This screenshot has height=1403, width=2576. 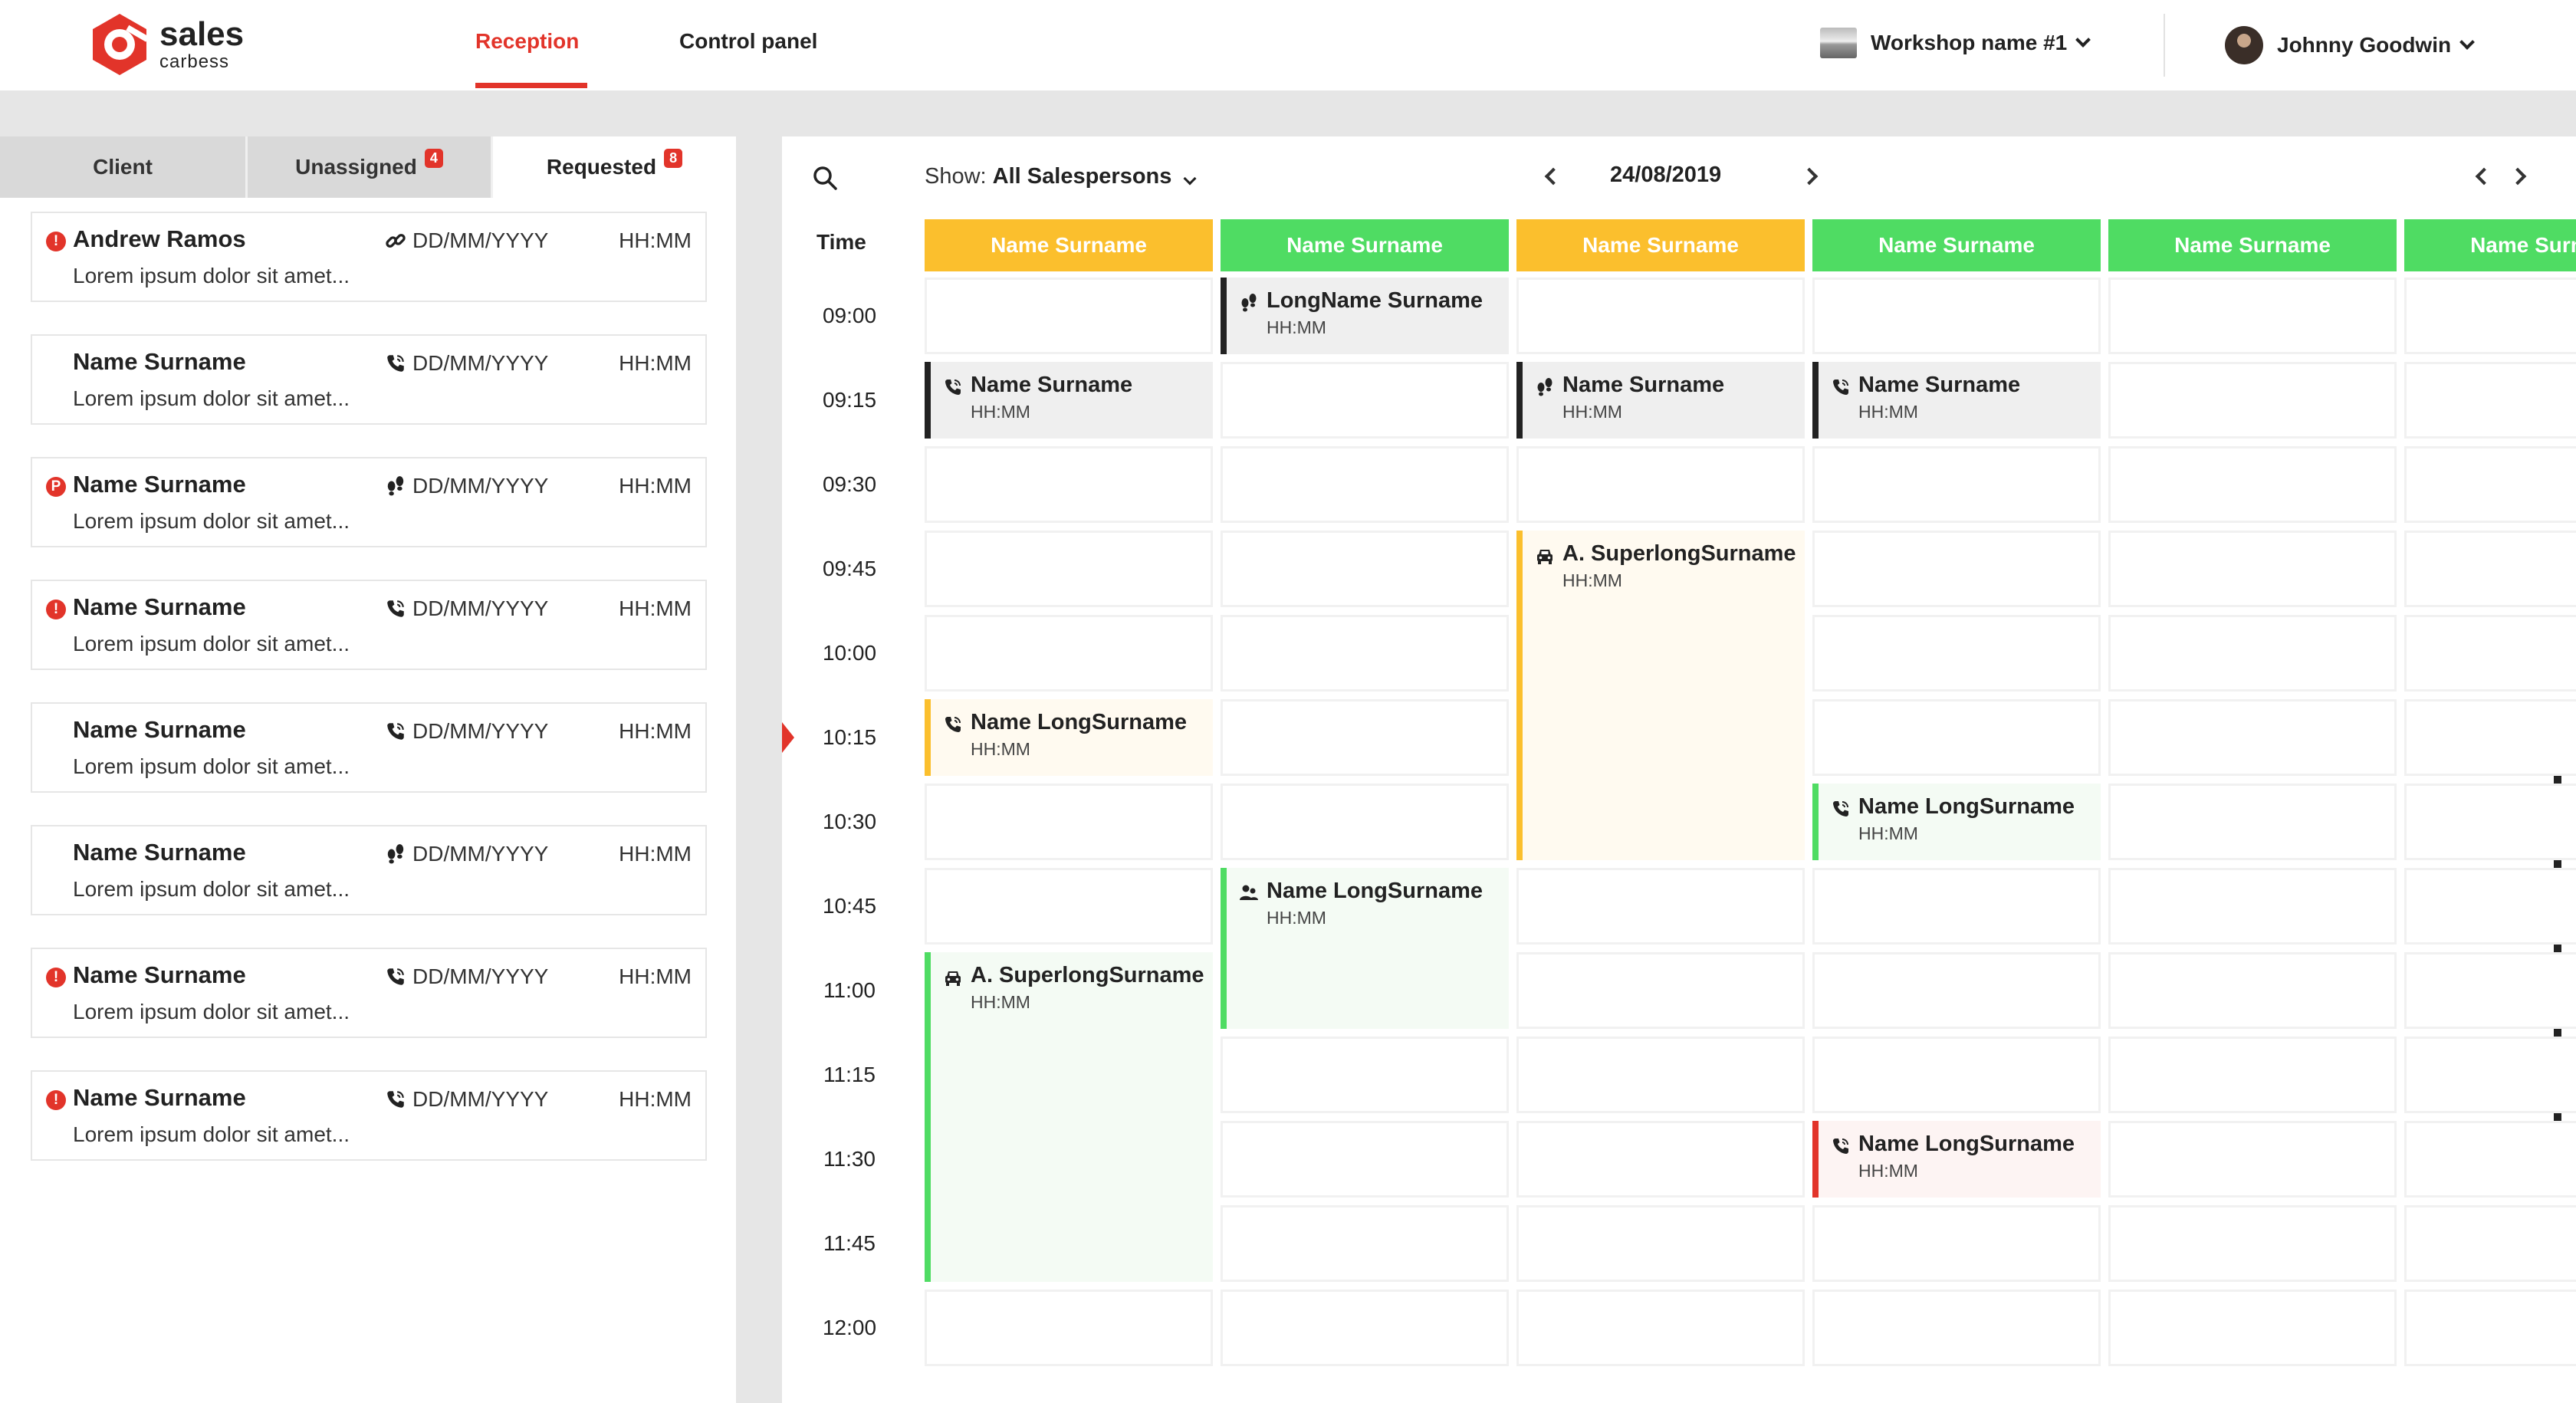 I want to click on brand-logo: sales carbess, so click(x=167, y=44).